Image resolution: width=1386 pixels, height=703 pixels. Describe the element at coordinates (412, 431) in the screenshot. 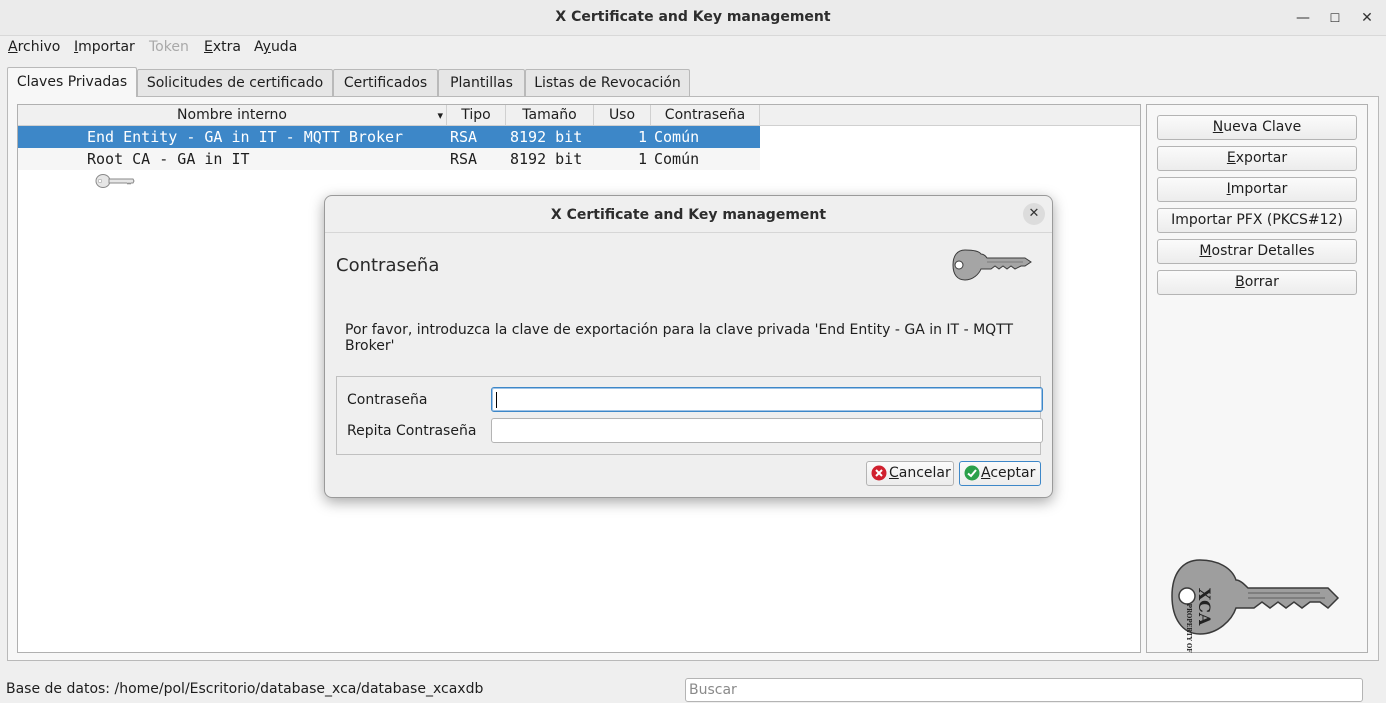

I see `repeat-password-label: Repita Contraseña` at that location.